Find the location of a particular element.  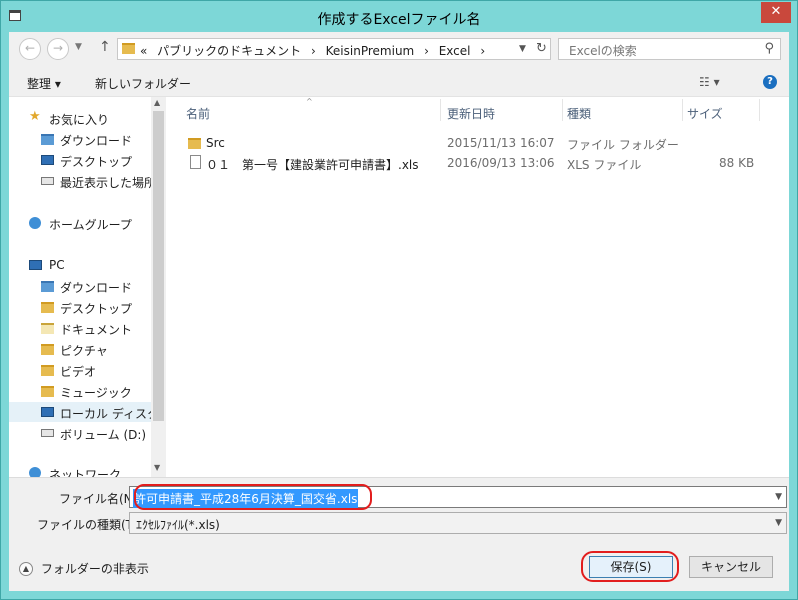

sidebar-item-homegroup: ホームグループ is located at coordinates (80, 223).